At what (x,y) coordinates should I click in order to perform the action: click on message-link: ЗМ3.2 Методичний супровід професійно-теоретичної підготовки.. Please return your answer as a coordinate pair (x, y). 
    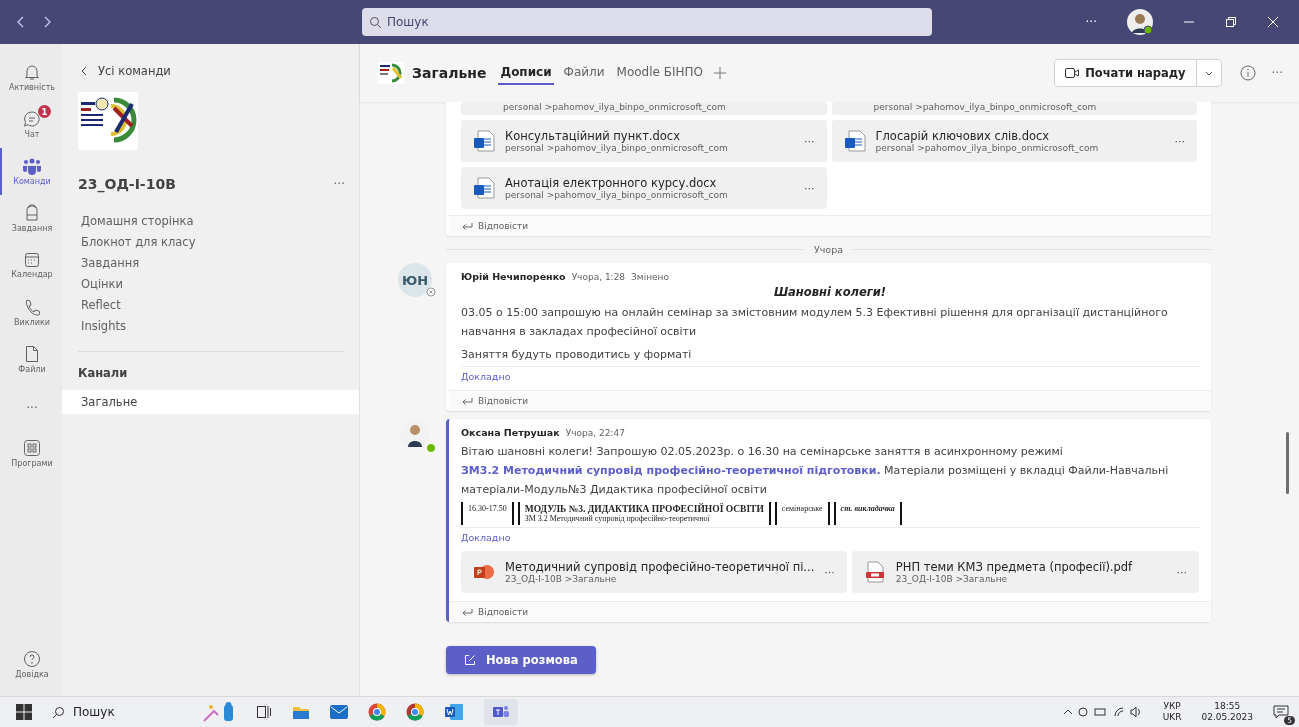
    Looking at the image, I should click on (671, 470).